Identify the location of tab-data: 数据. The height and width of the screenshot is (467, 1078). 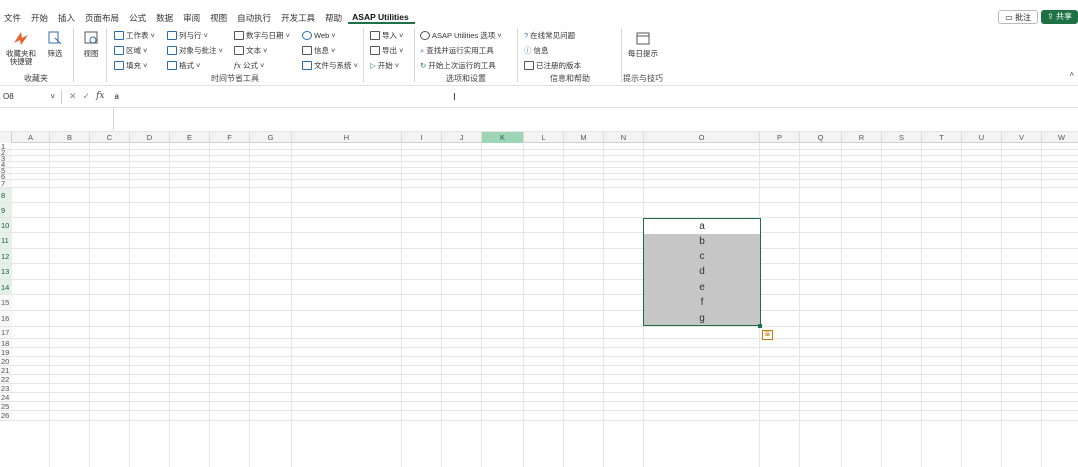
(165, 12).